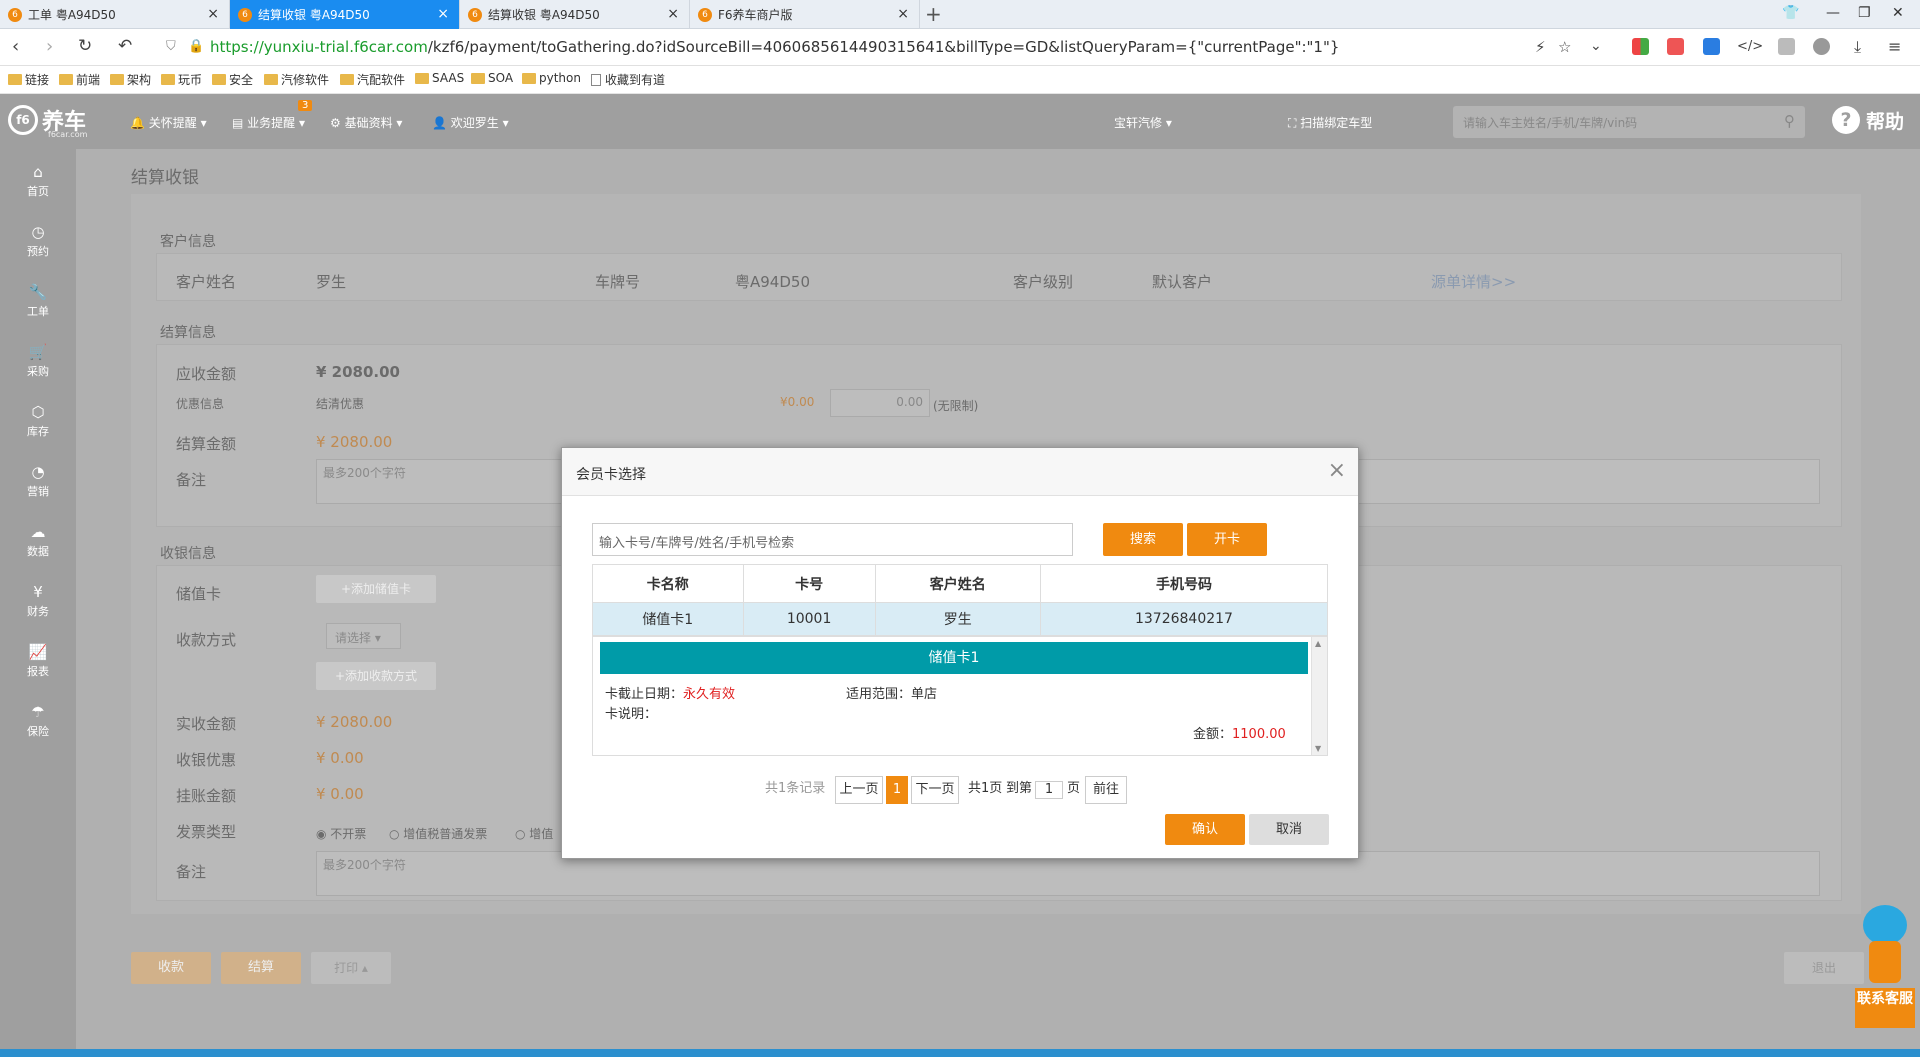  I want to click on care-reminder-menu: 🔔 关怀提醒 ▾, so click(168, 122).